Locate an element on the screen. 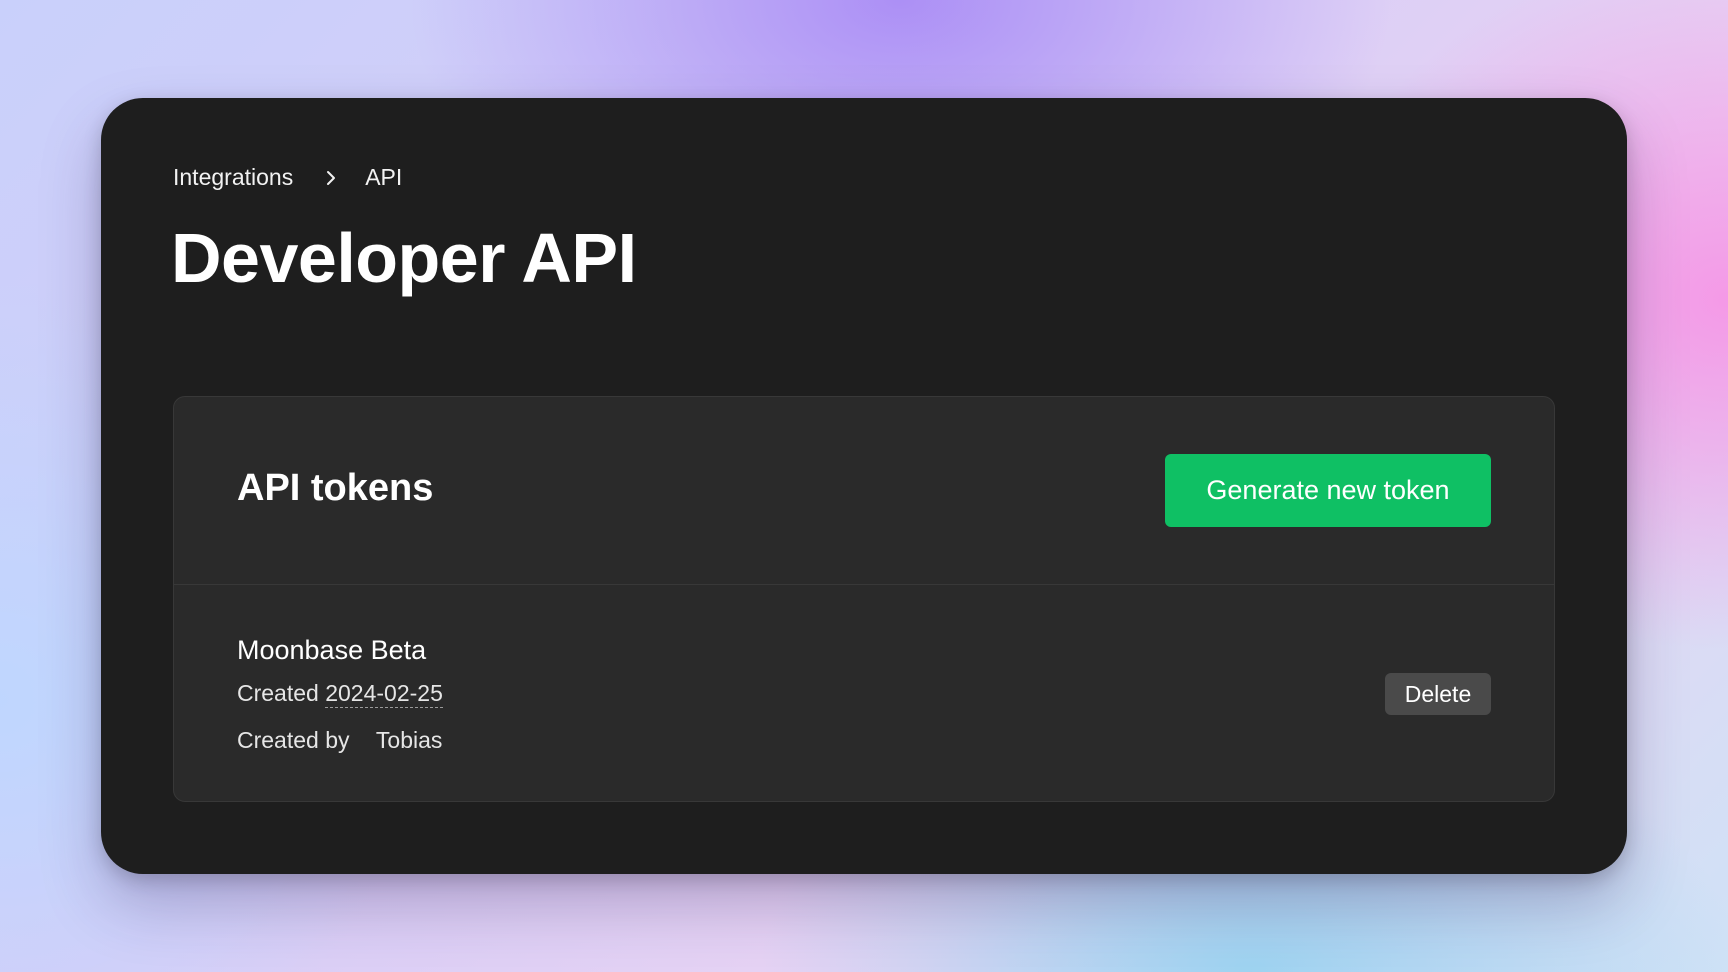  token-created-by-label: Created by is located at coordinates (293, 740).